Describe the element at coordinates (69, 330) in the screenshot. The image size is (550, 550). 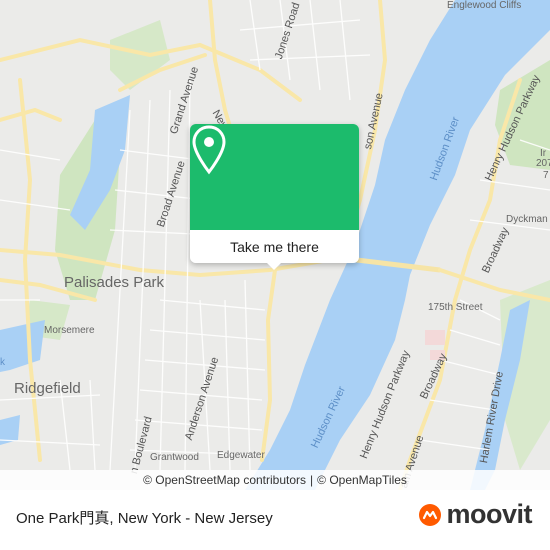
I see `map-label-morsemere: Morsemere` at that location.